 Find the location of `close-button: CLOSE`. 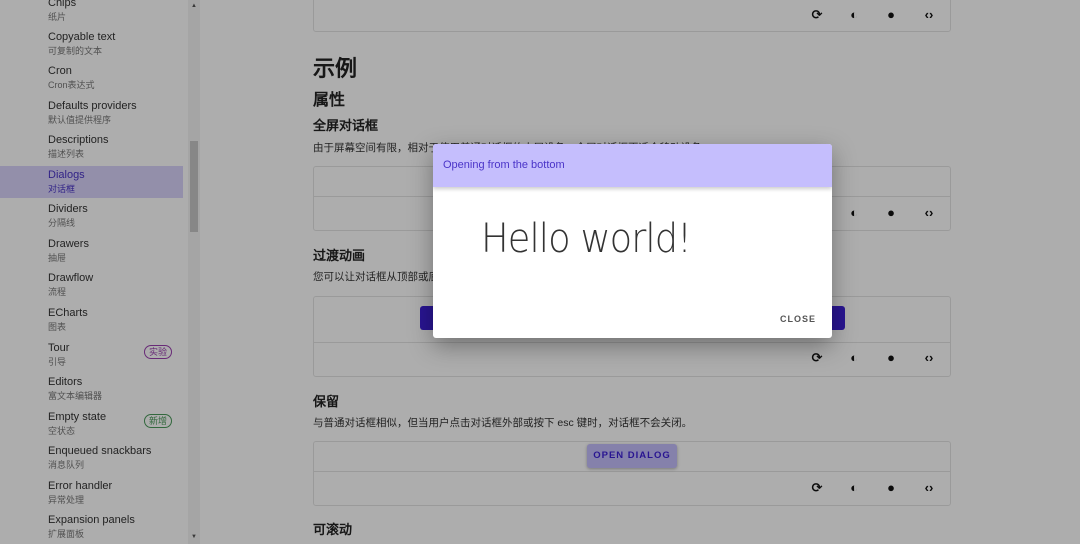

close-button: CLOSE is located at coordinates (798, 319).